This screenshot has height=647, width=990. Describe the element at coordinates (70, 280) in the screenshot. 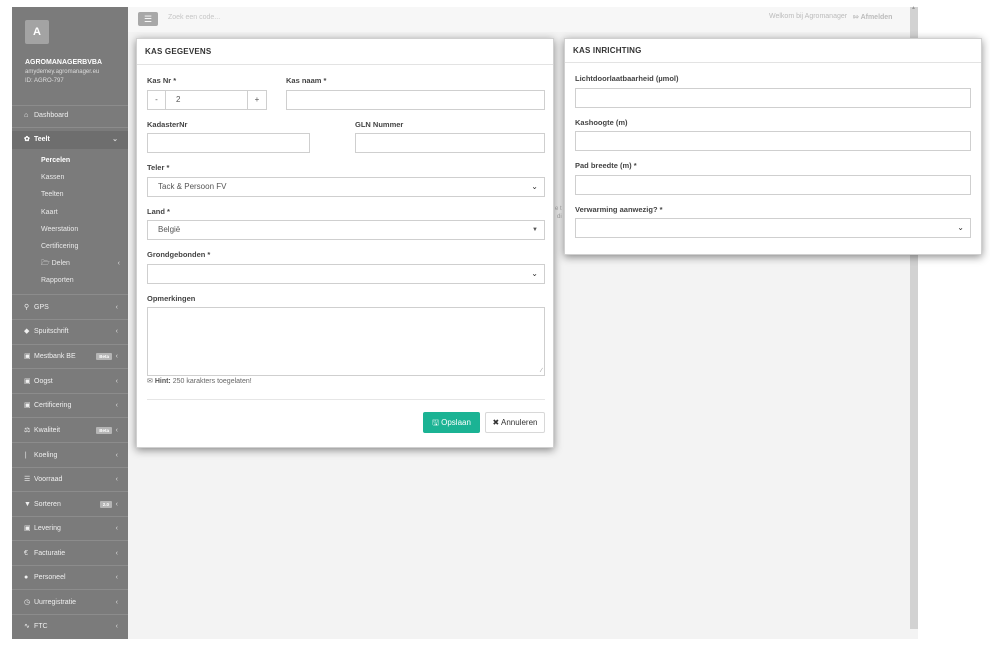

I see `sidebar-subitem-rapporten: Rapporten` at that location.